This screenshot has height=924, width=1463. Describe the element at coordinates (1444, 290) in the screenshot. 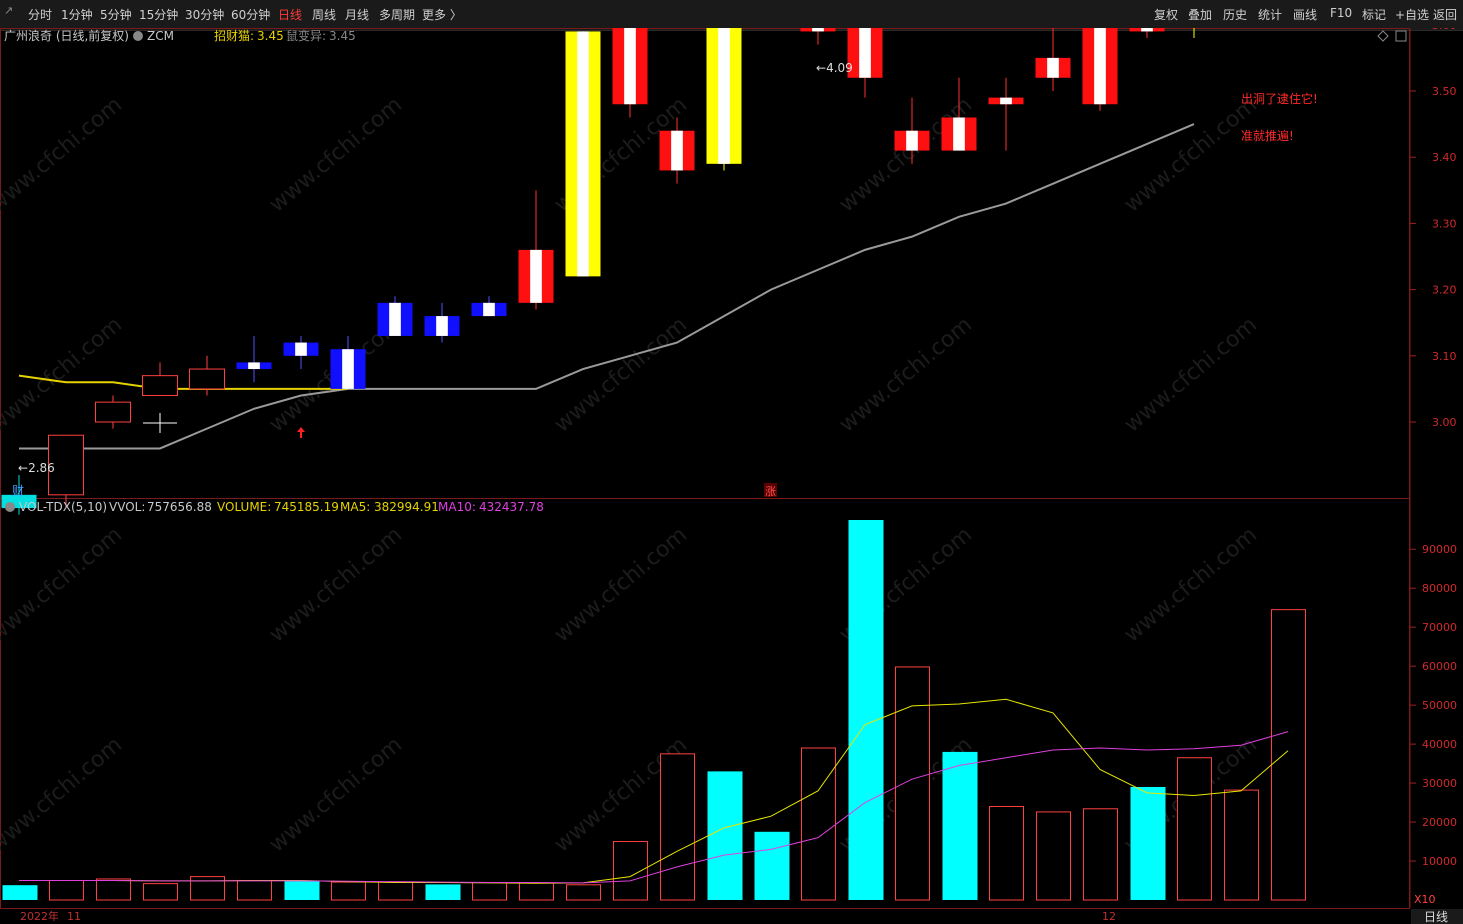

I see `price-tick-label: 3.20` at that location.